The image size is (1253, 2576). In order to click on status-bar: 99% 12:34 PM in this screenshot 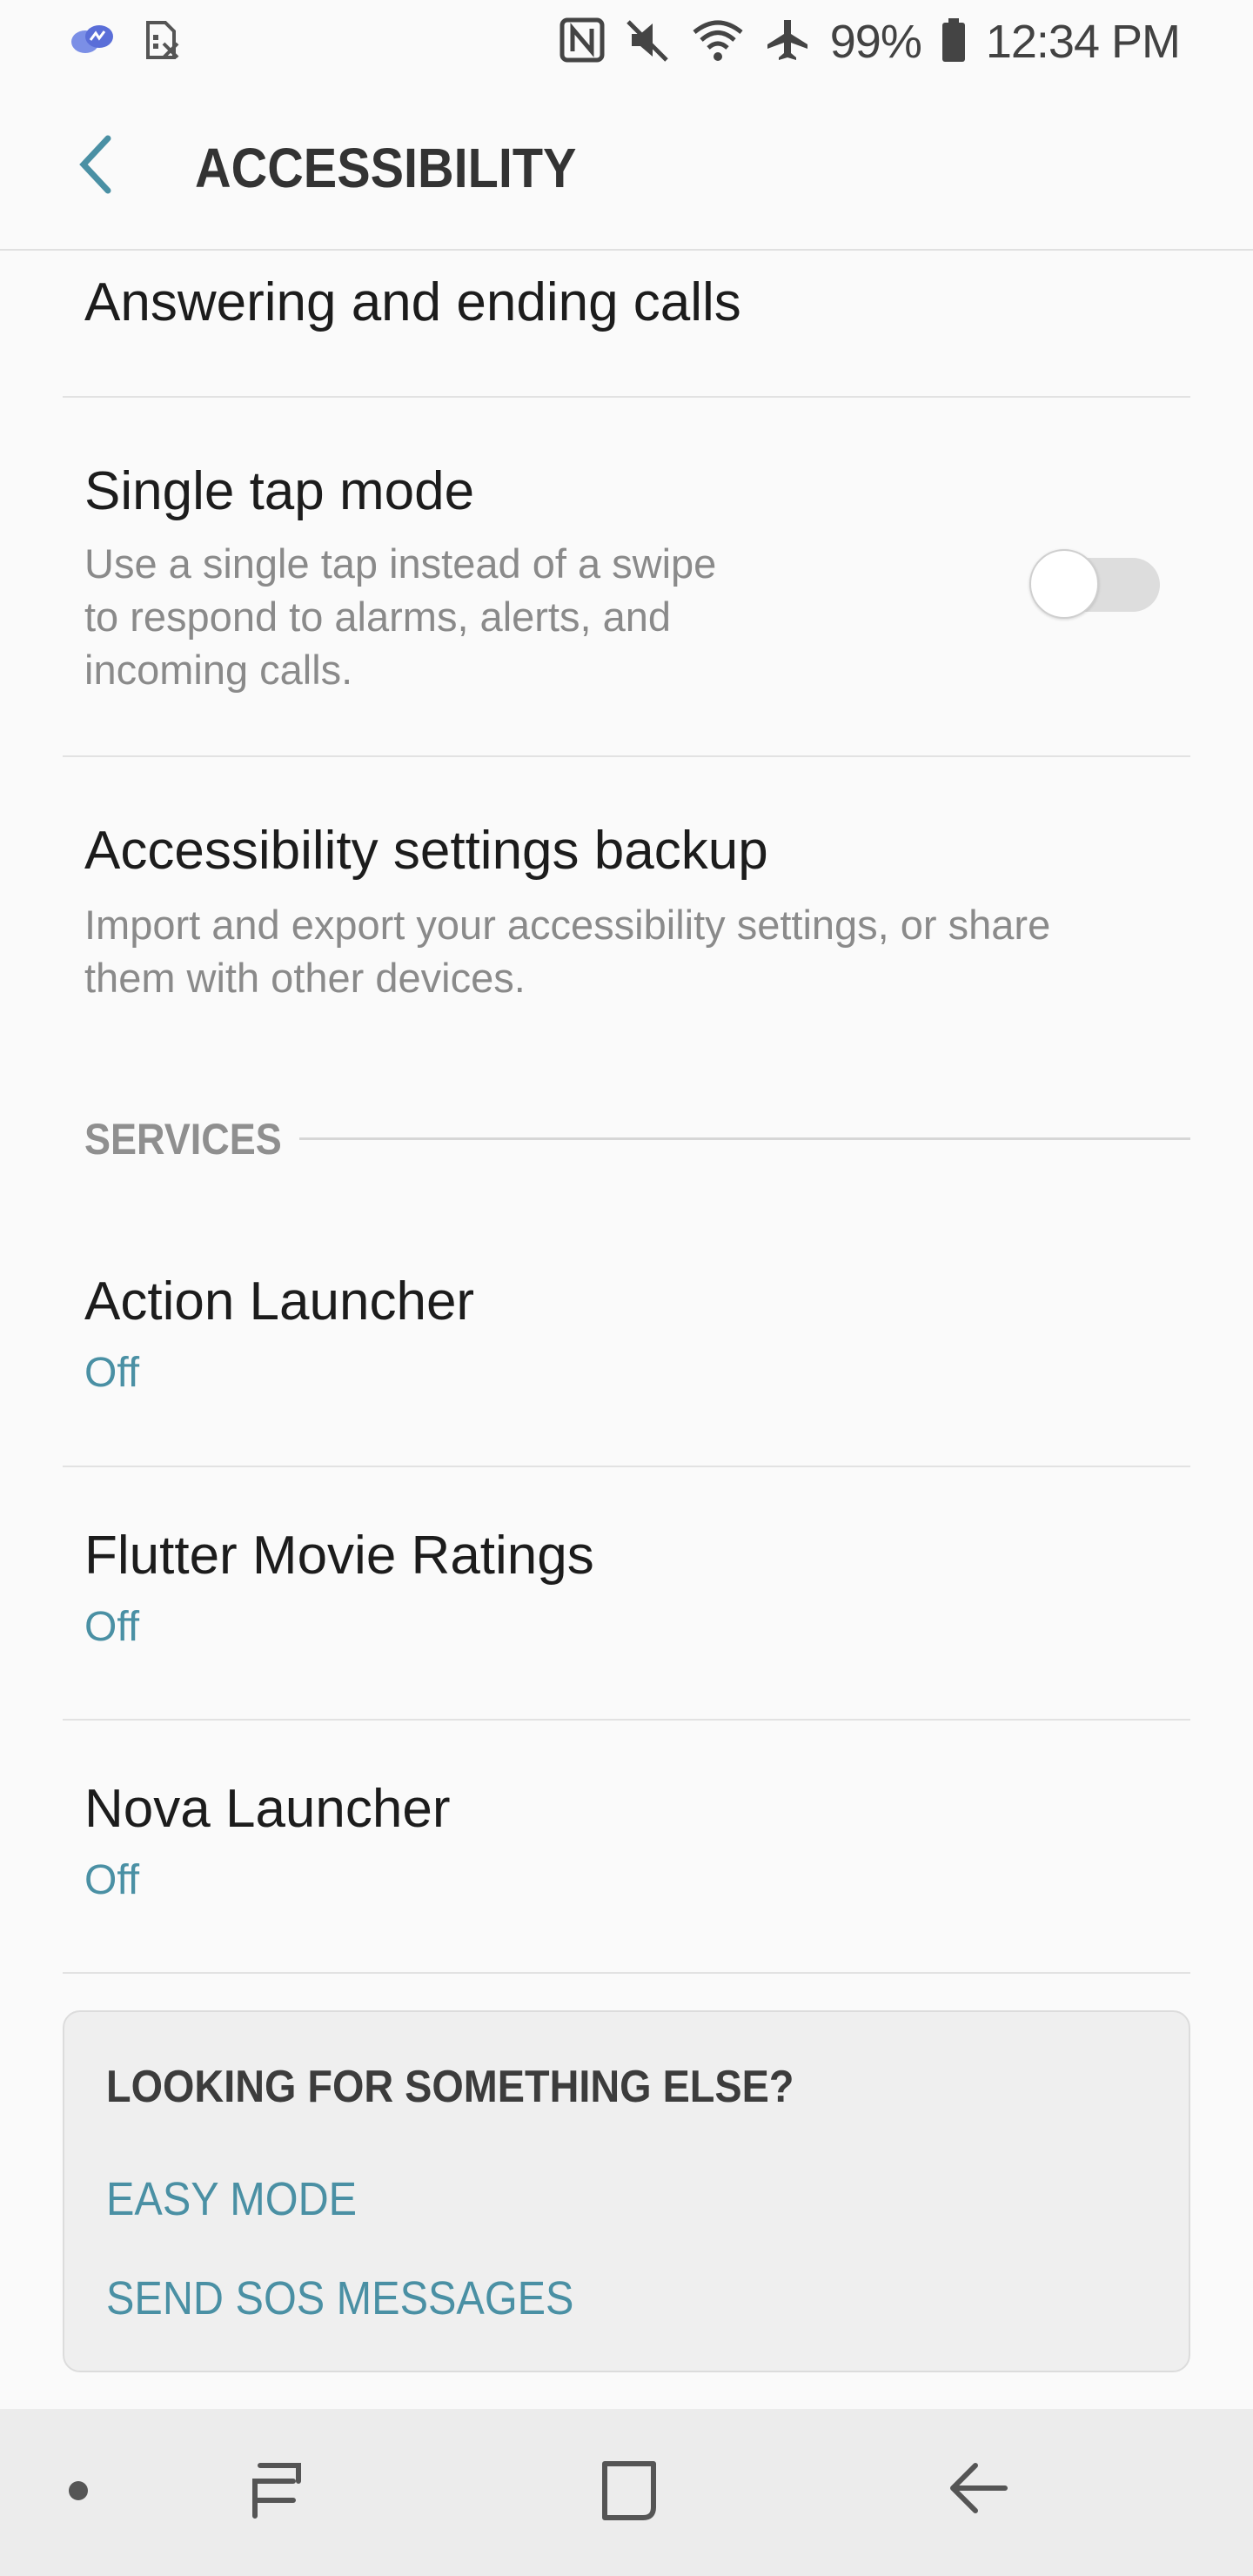, I will do `click(626, 42)`.